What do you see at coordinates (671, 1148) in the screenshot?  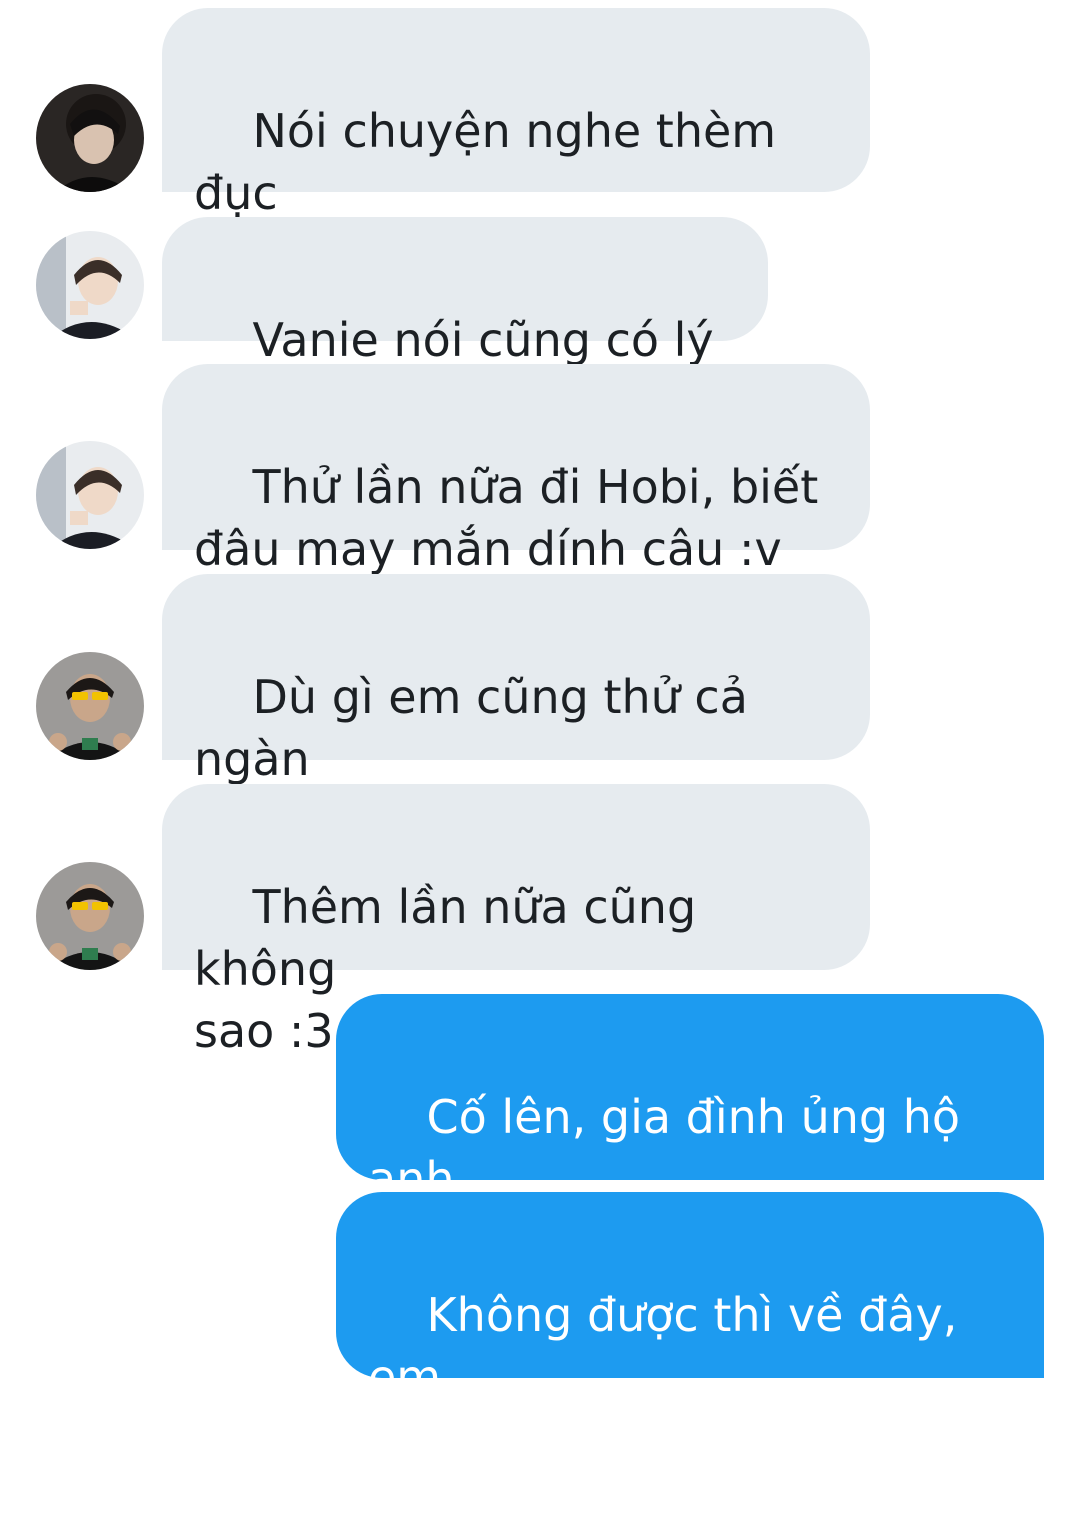 I see `message-text: Cố lên, gia đình ủng hộ anh` at bounding box center [671, 1148].